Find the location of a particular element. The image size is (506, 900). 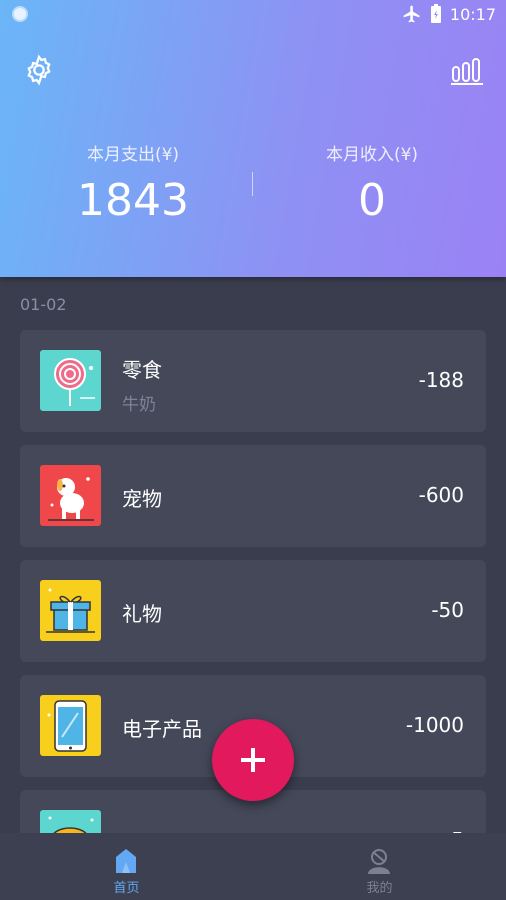

transaction-amount: -1000 is located at coordinates (434, 725).